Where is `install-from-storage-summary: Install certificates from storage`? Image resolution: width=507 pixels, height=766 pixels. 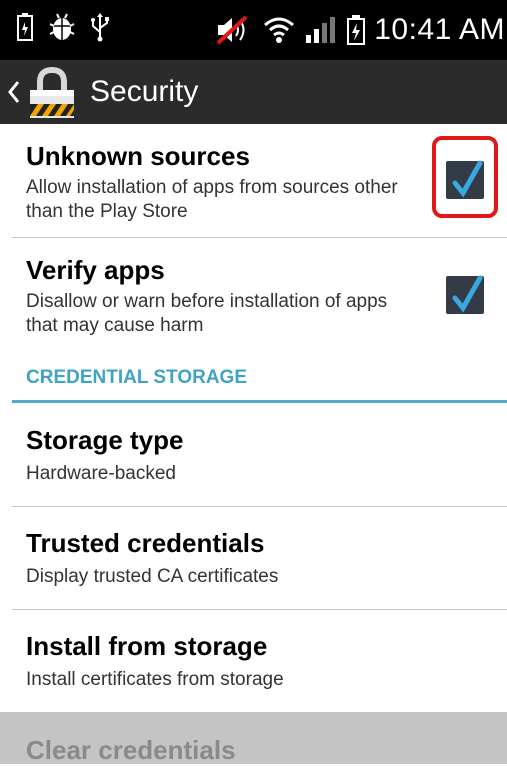
install-from-storage-summary: Install certificates from storage is located at coordinates (155, 679).